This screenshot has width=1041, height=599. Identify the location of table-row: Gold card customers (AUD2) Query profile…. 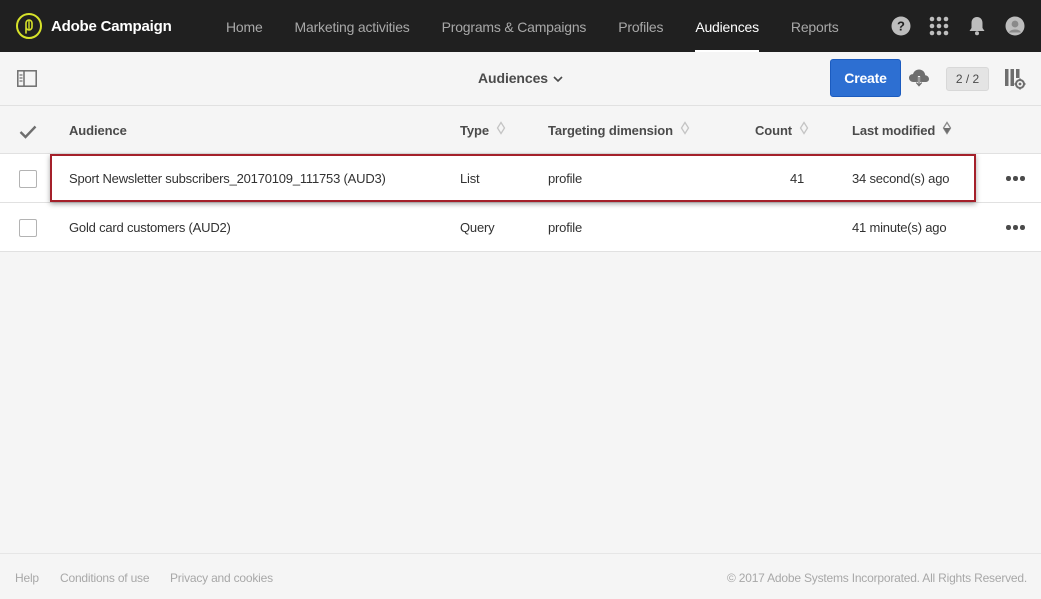
(520, 227).